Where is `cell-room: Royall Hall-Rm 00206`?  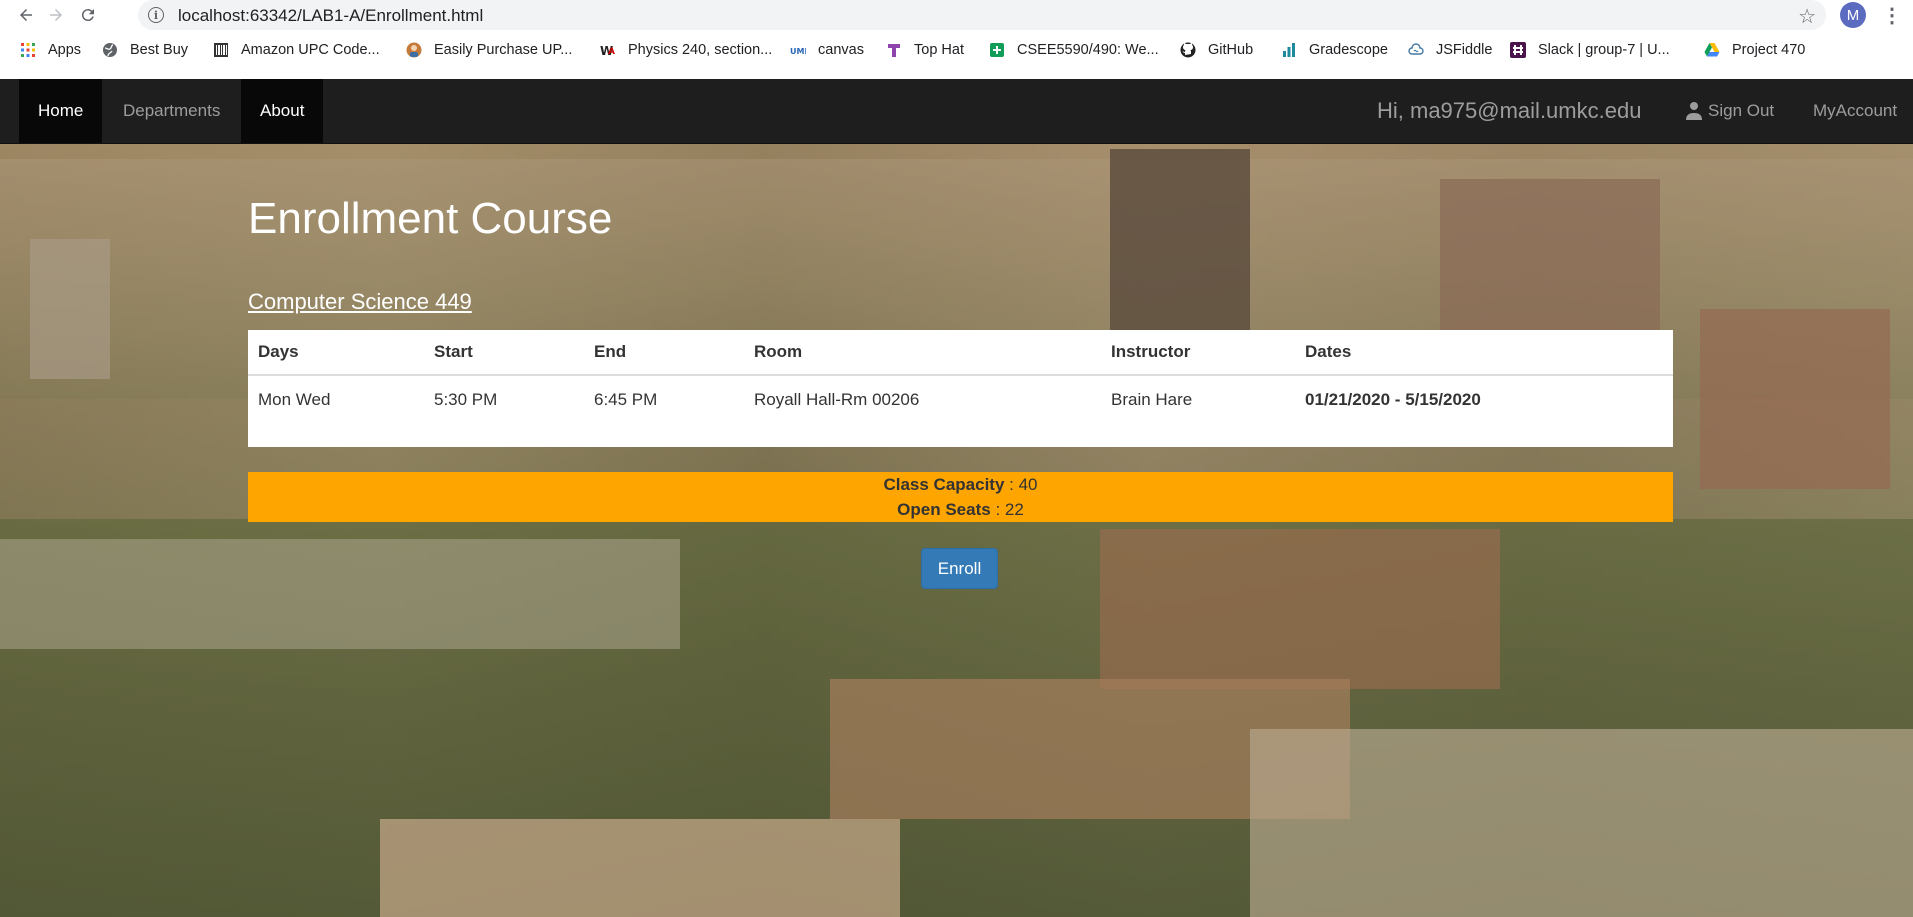
cell-room: Royall Hall-Rm 00206 is located at coordinates (837, 399).